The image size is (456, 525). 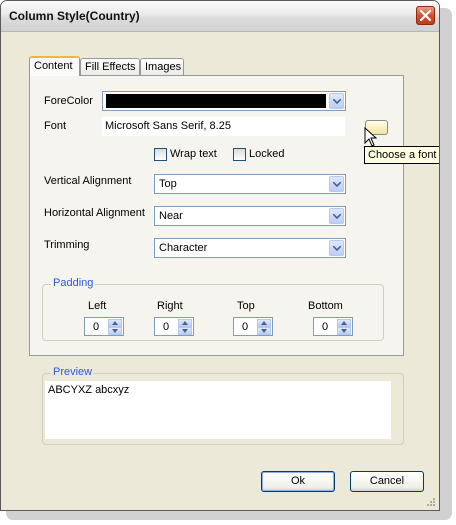 What do you see at coordinates (97, 306) in the screenshot?
I see `padding-left-label: Left` at bounding box center [97, 306].